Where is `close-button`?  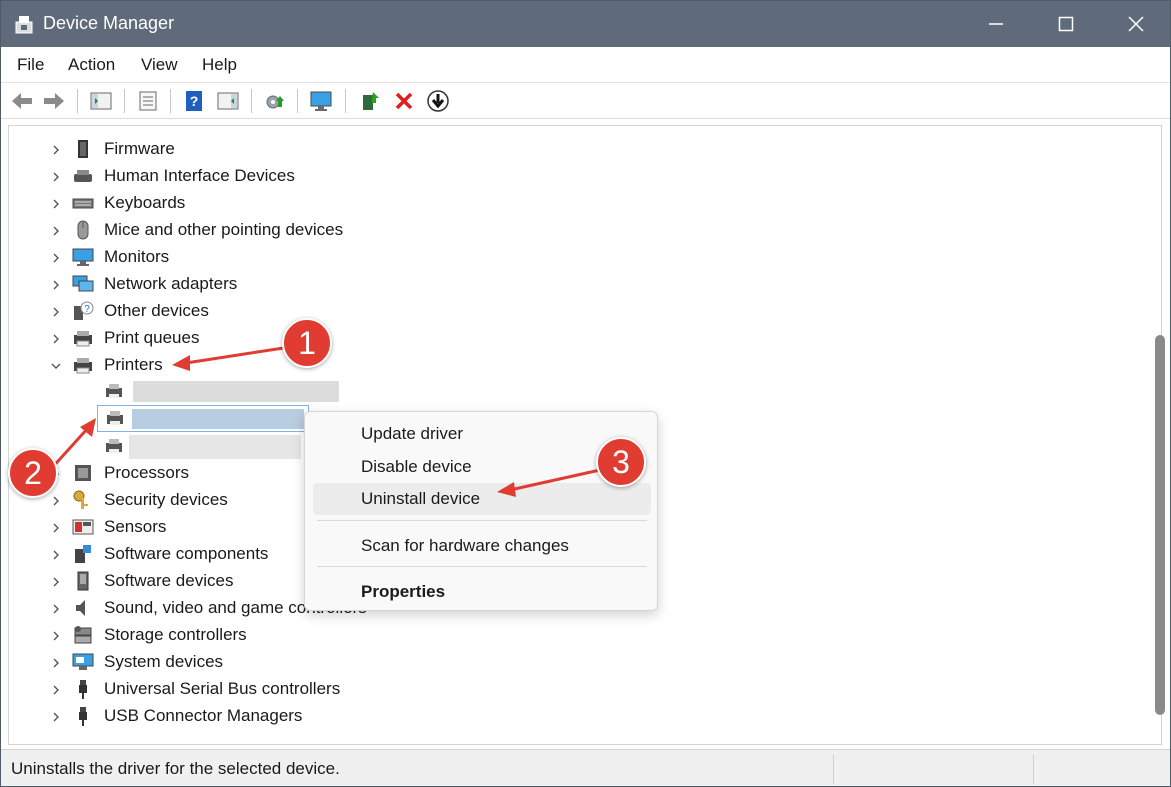 close-button is located at coordinates (1135, 24).